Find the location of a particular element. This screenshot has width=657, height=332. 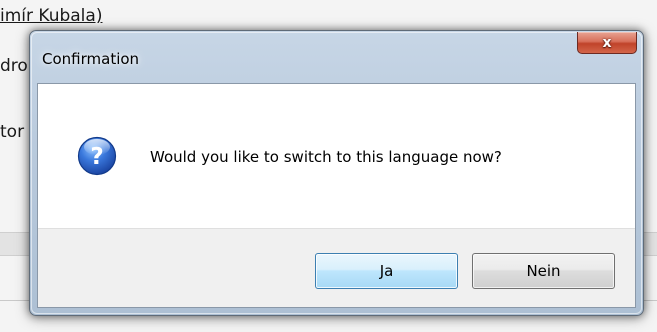

yes-button: Ja is located at coordinates (386, 271).